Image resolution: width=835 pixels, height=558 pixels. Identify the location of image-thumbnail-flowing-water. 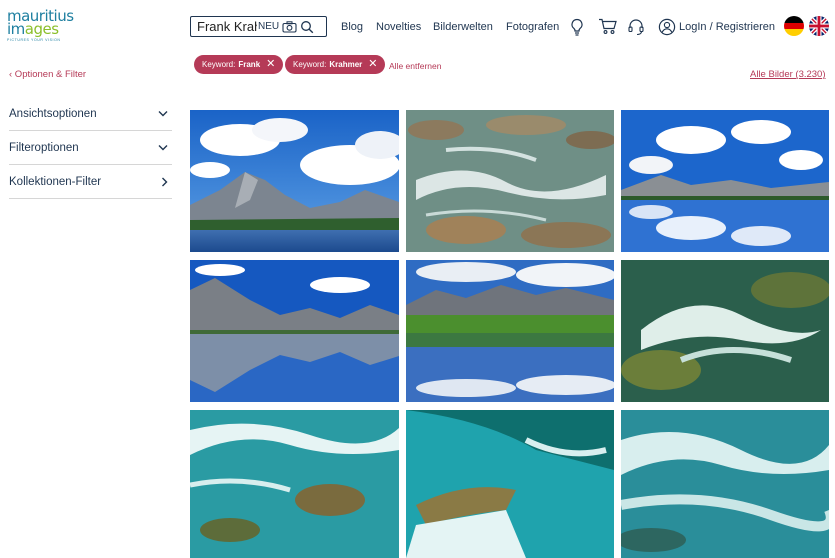
(725, 484).